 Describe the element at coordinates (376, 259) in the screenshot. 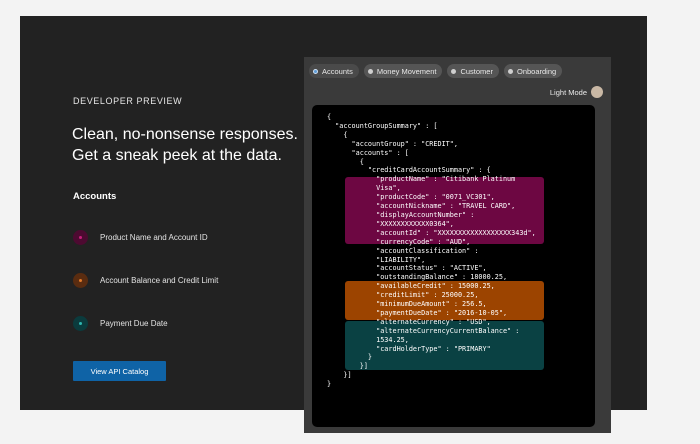

I see `code-line: "LIABILITY",` at that location.